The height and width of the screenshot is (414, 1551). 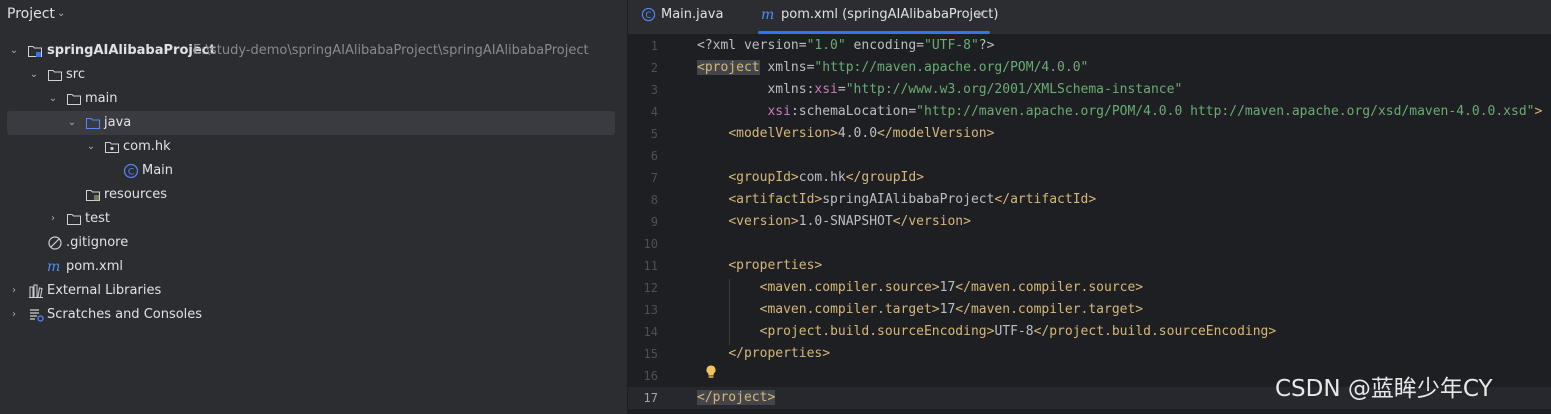 What do you see at coordinates (650, 266) in the screenshot?
I see `line-number: 11` at bounding box center [650, 266].